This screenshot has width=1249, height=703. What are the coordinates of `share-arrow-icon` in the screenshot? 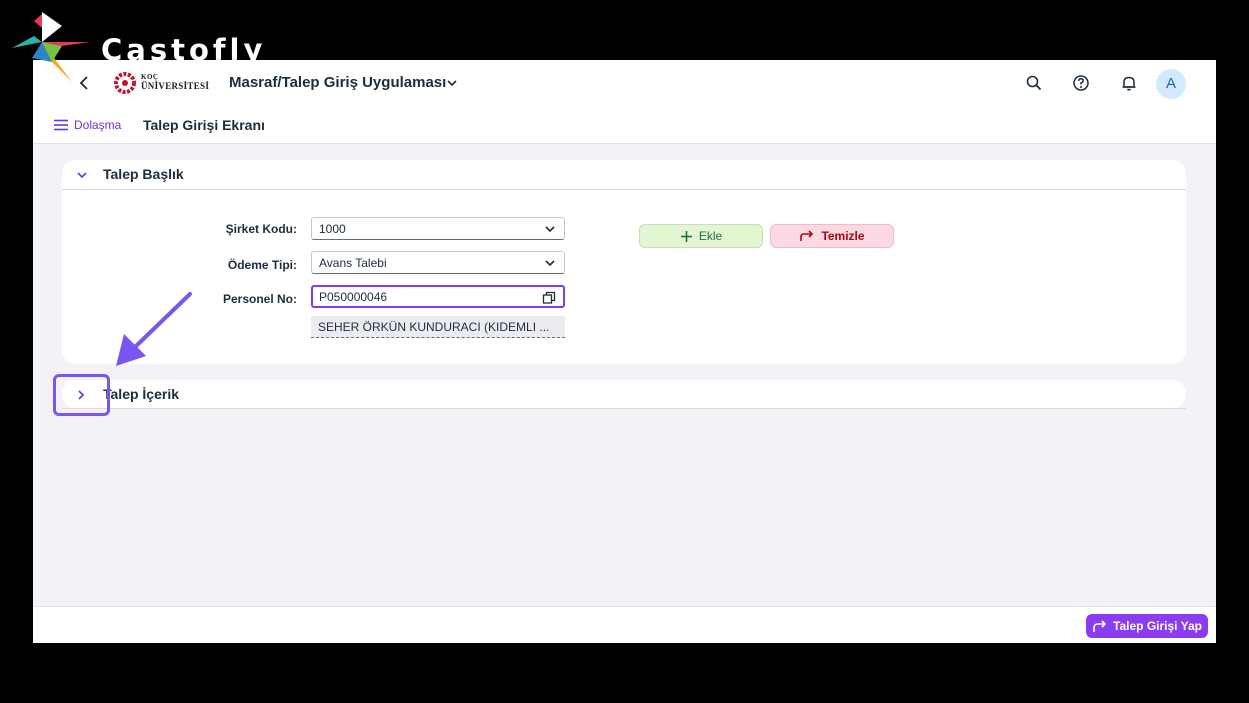 It's located at (1100, 626).